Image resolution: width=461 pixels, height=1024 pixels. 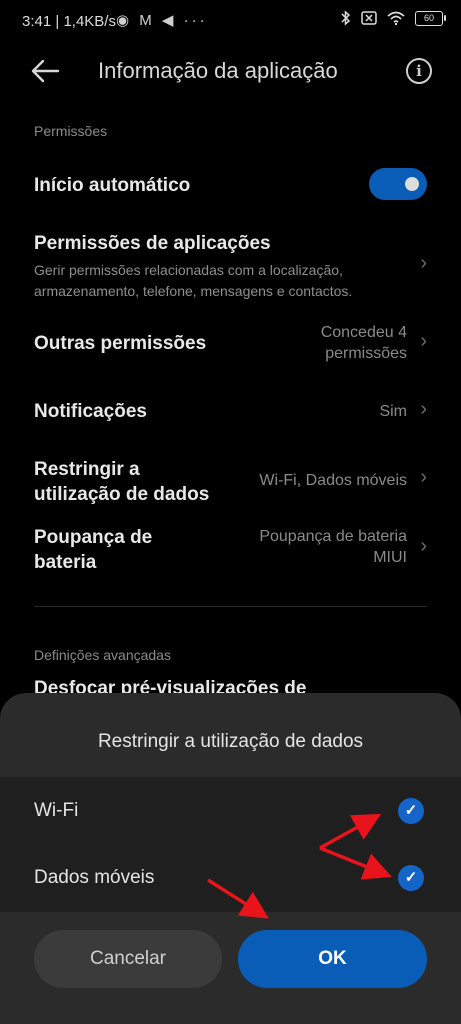 I want to click on notifications-row: Notificações Sim ›, so click(x=230, y=412).